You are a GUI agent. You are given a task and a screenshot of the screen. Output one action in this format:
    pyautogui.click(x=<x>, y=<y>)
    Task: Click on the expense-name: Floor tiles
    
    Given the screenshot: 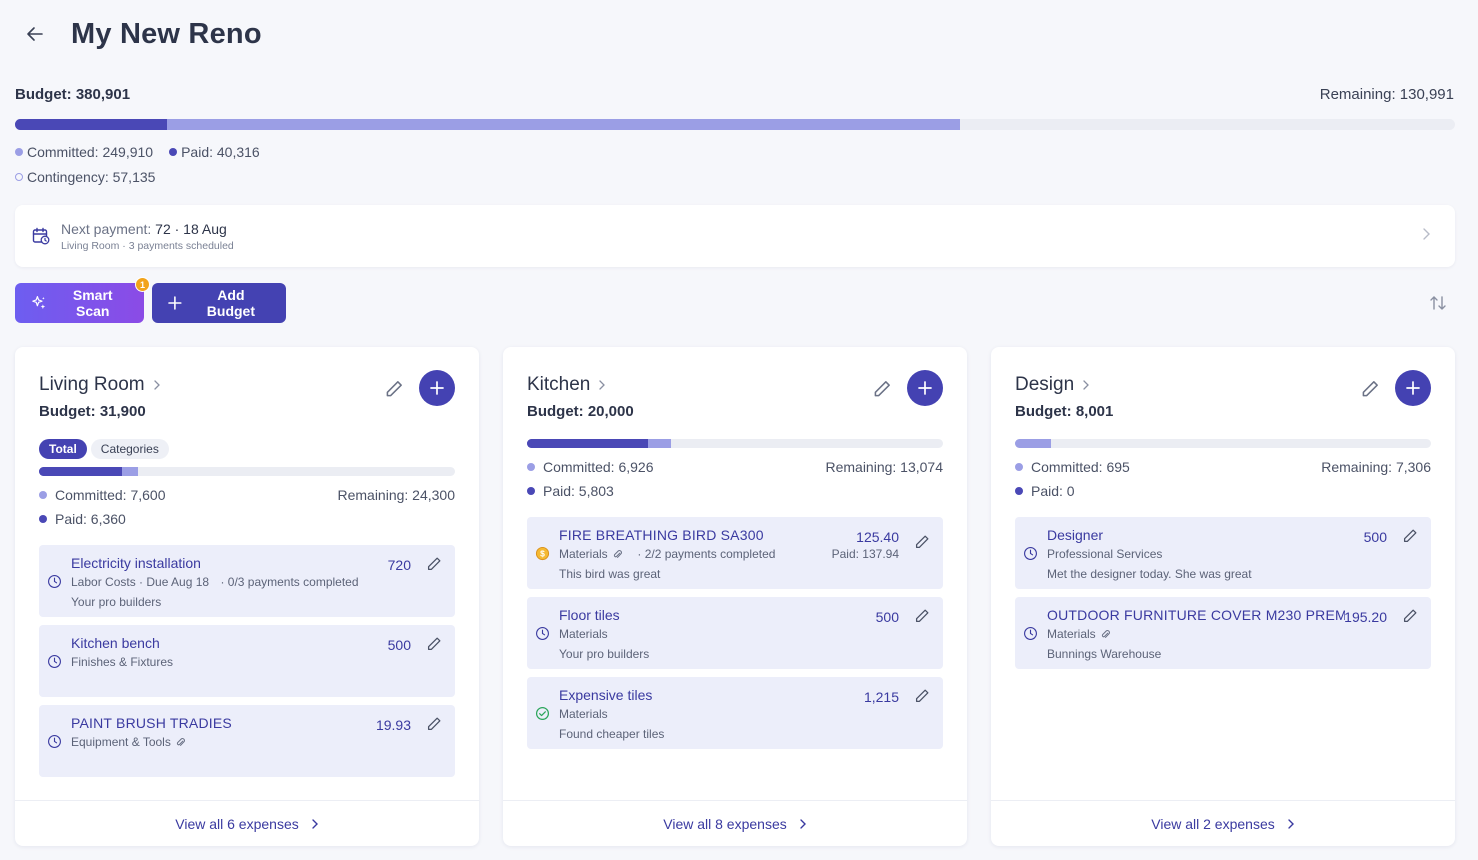 What is the action you would take?
    pyautogui.click(x=589, y=615)
    